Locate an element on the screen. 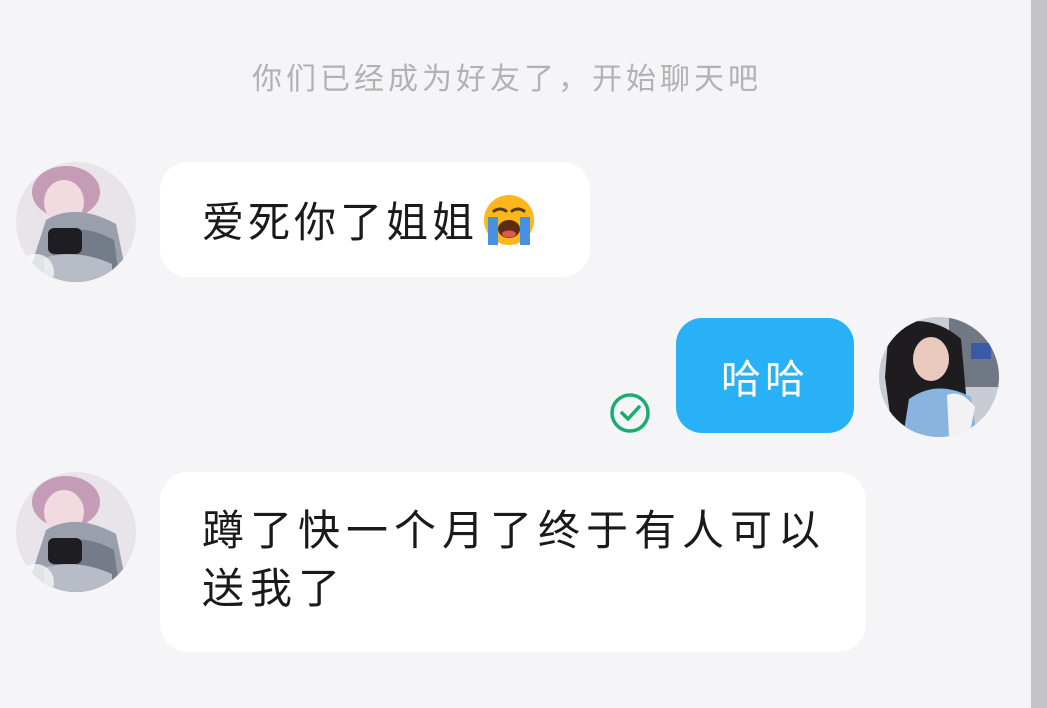 The image size is (1047, 708). message-text: 蹲了快一个月了终于有人可以送我了 is located at coordinates (514, 559).